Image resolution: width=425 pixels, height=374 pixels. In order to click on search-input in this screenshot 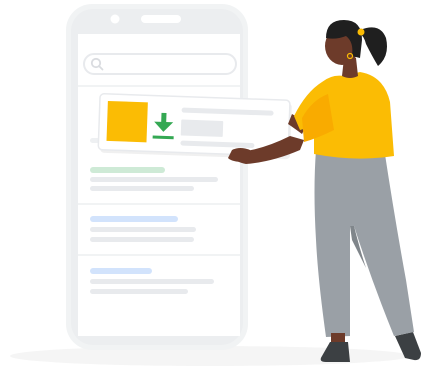, I will do `click(160, 64)`.